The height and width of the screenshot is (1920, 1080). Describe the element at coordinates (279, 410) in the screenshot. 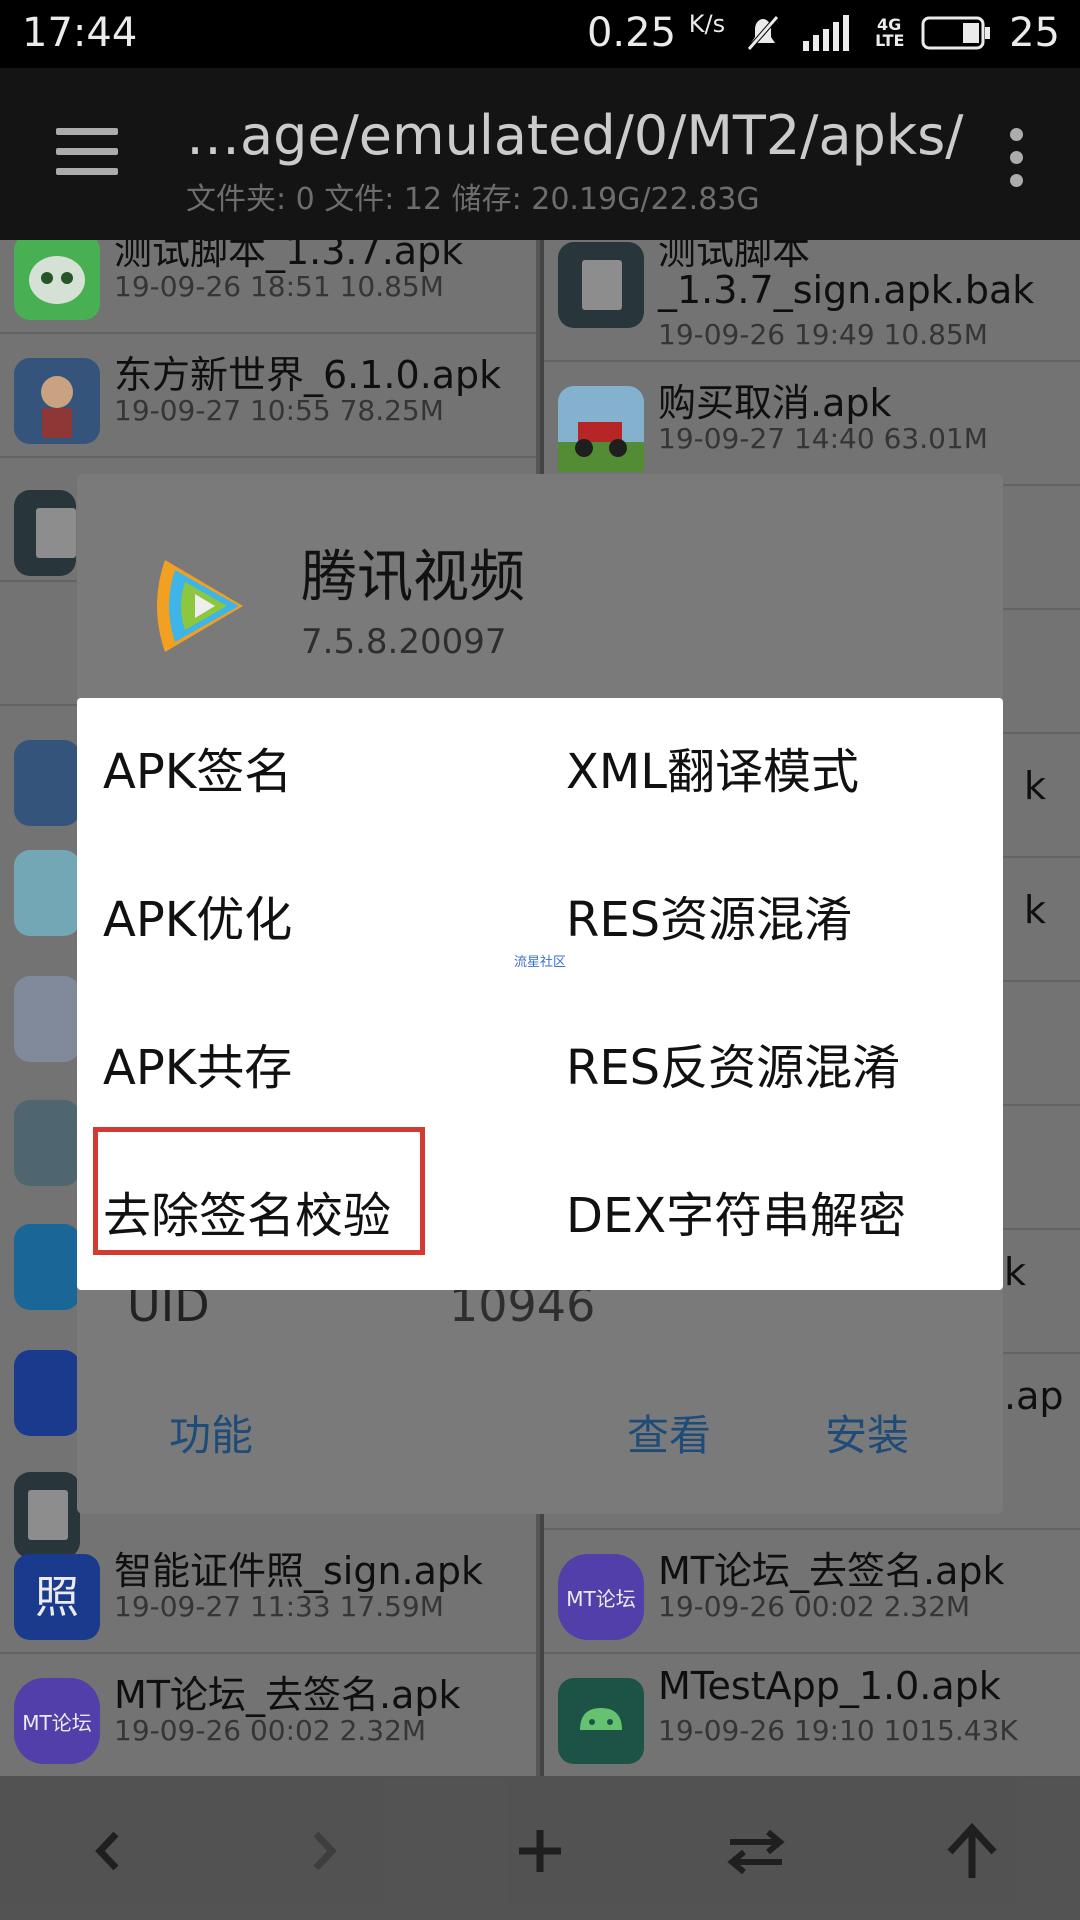

I see `file-meta: 19-09-27 10:55 78.25M` at that location.